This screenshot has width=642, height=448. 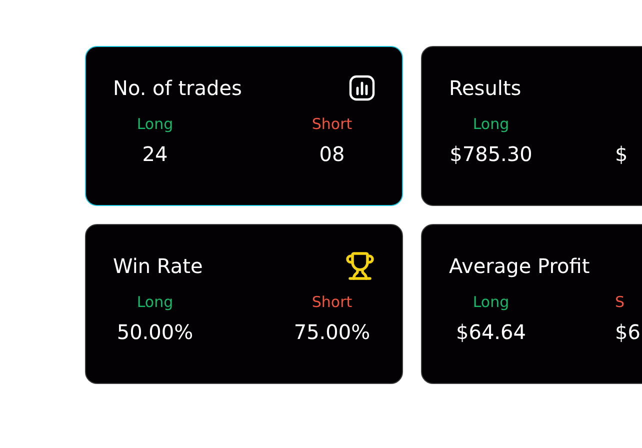 What do you see at coordinates (620, 302) in the screenshot?
I see `column-label: S` at bounding box center [620, 302].